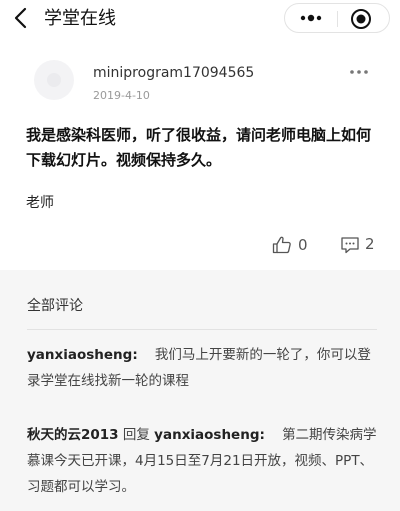  I want to click on comment-count: 2, so click(370, 244).